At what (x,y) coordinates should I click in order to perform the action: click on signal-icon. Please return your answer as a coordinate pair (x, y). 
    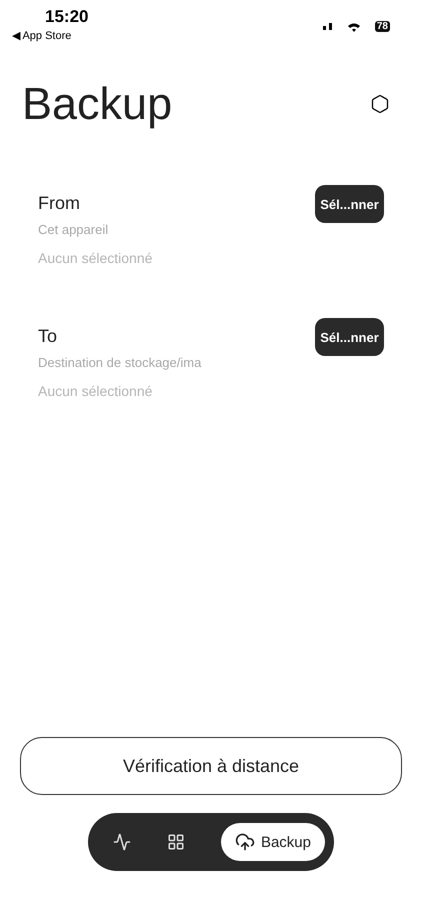
    Looking at the image, I should click on (327, 26).